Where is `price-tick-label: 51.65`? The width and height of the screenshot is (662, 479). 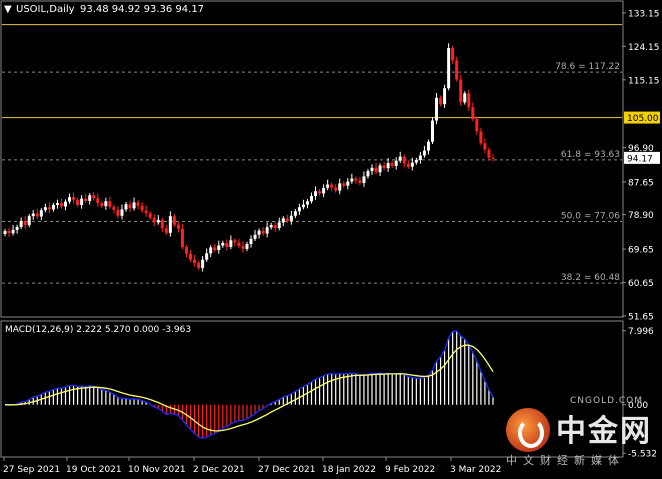 price-tick-label: 51.65 is located at coordinates (641, 318).